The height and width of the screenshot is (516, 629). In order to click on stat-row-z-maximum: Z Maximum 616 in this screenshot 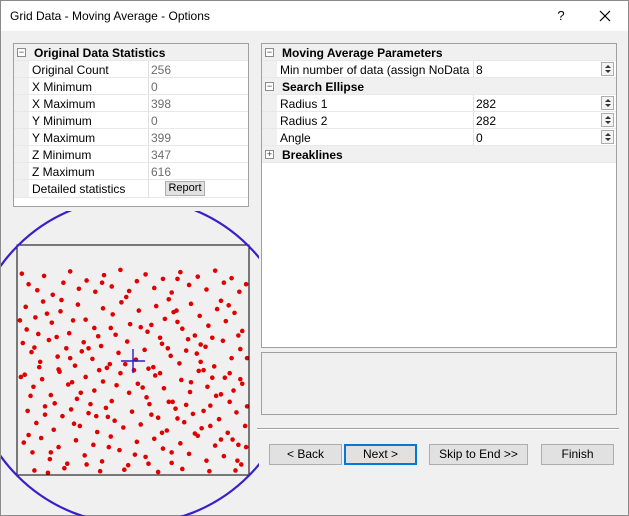, I will do `click(131, 171)`.